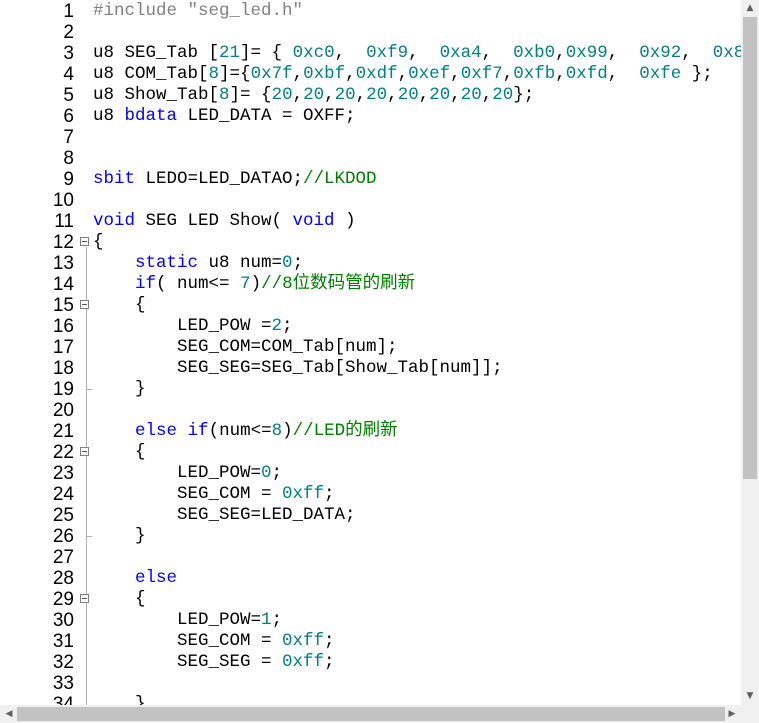 The width and height of the screenshot is (759, 723). I want to click on code-line: 18 SEG_SEG=SEG_Tab[Show_Tab[num]];, so click(370, 368).